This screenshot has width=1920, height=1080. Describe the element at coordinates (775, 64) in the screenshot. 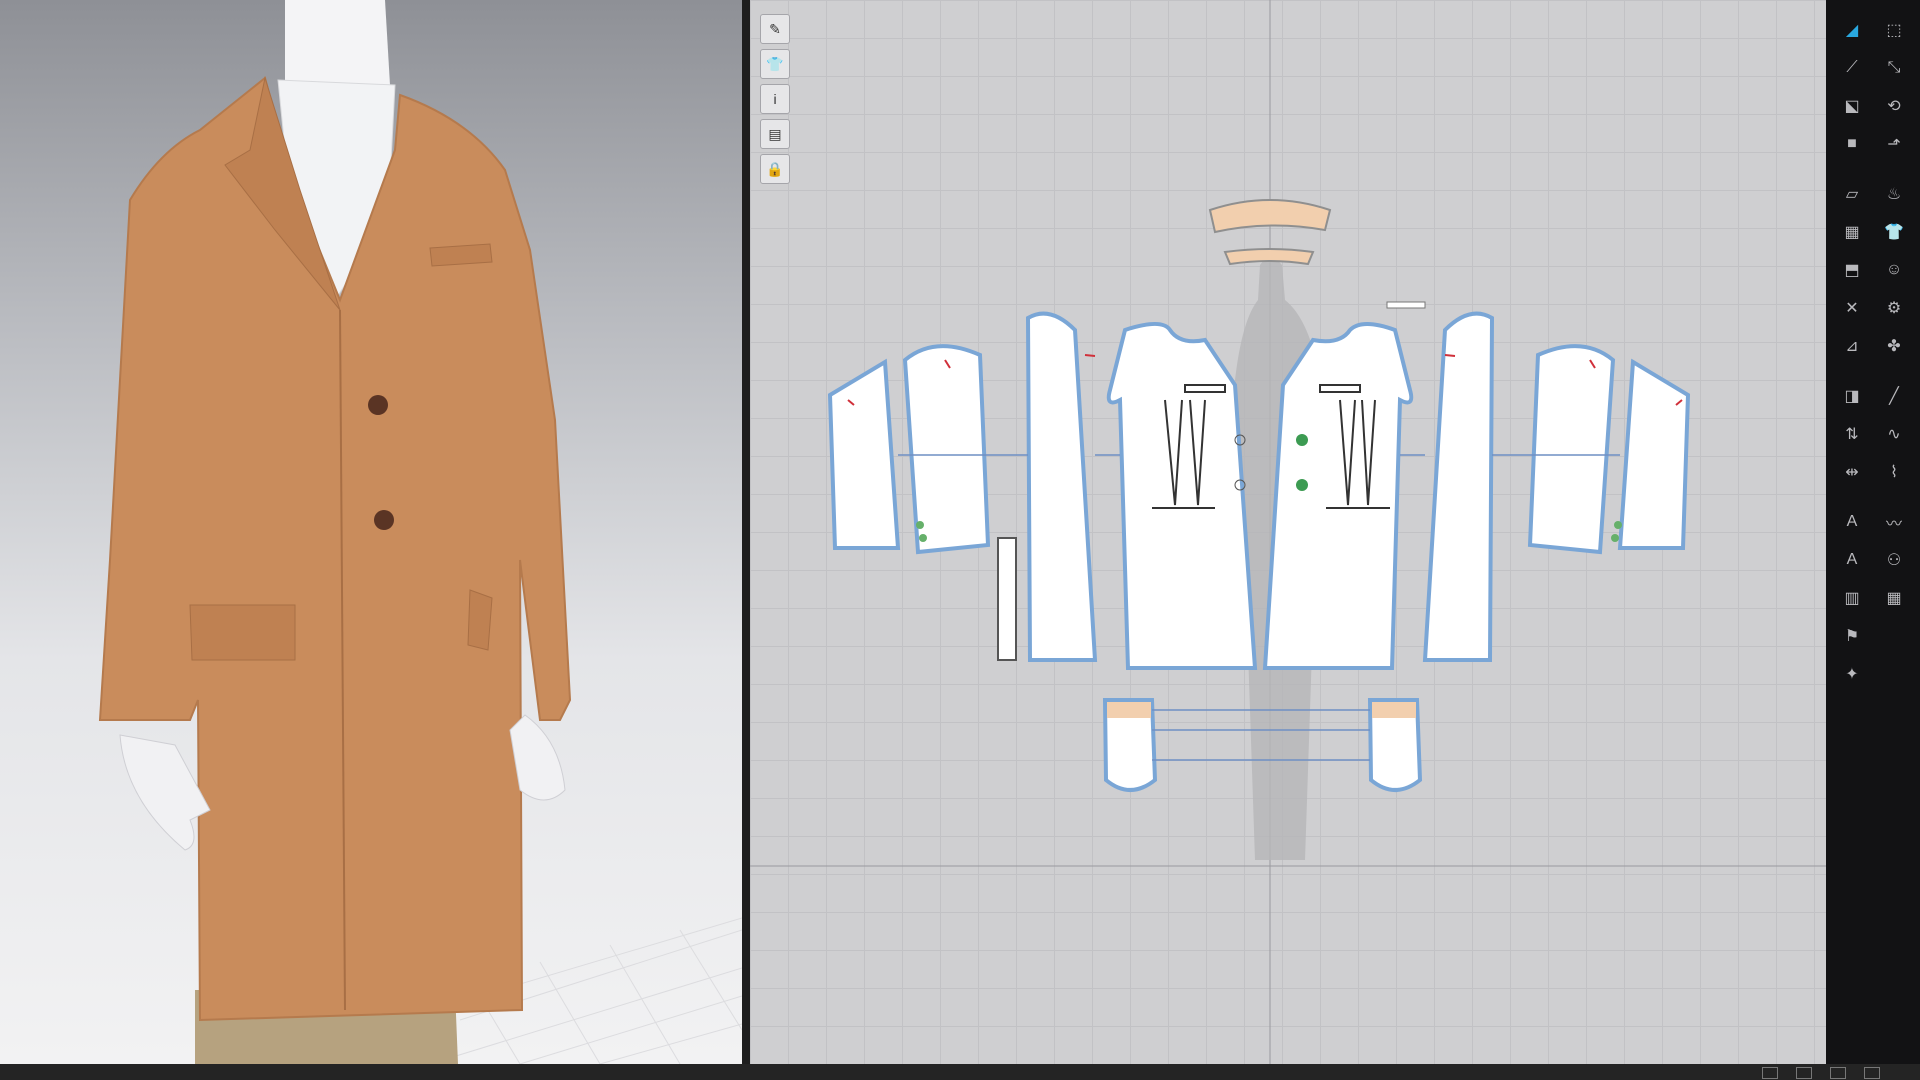

I see `avatar-visibility-icon: 👕` at that location.